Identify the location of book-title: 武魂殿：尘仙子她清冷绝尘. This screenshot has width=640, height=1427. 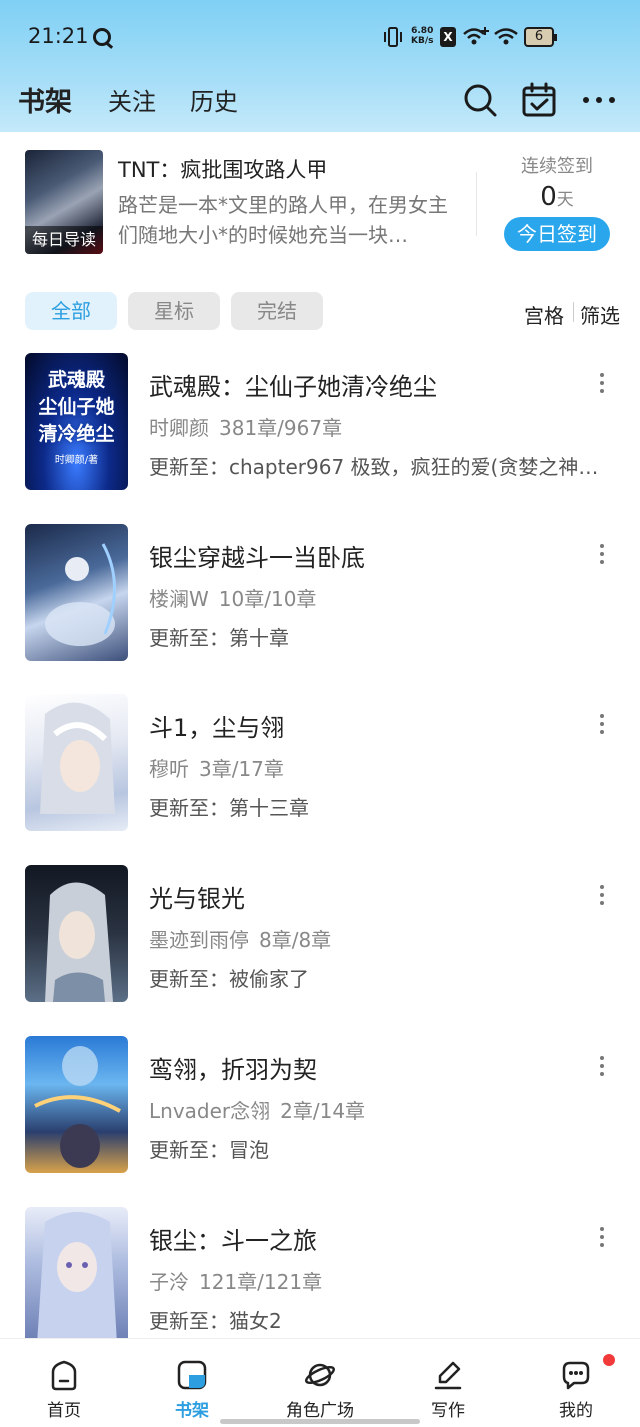
(293, 384).